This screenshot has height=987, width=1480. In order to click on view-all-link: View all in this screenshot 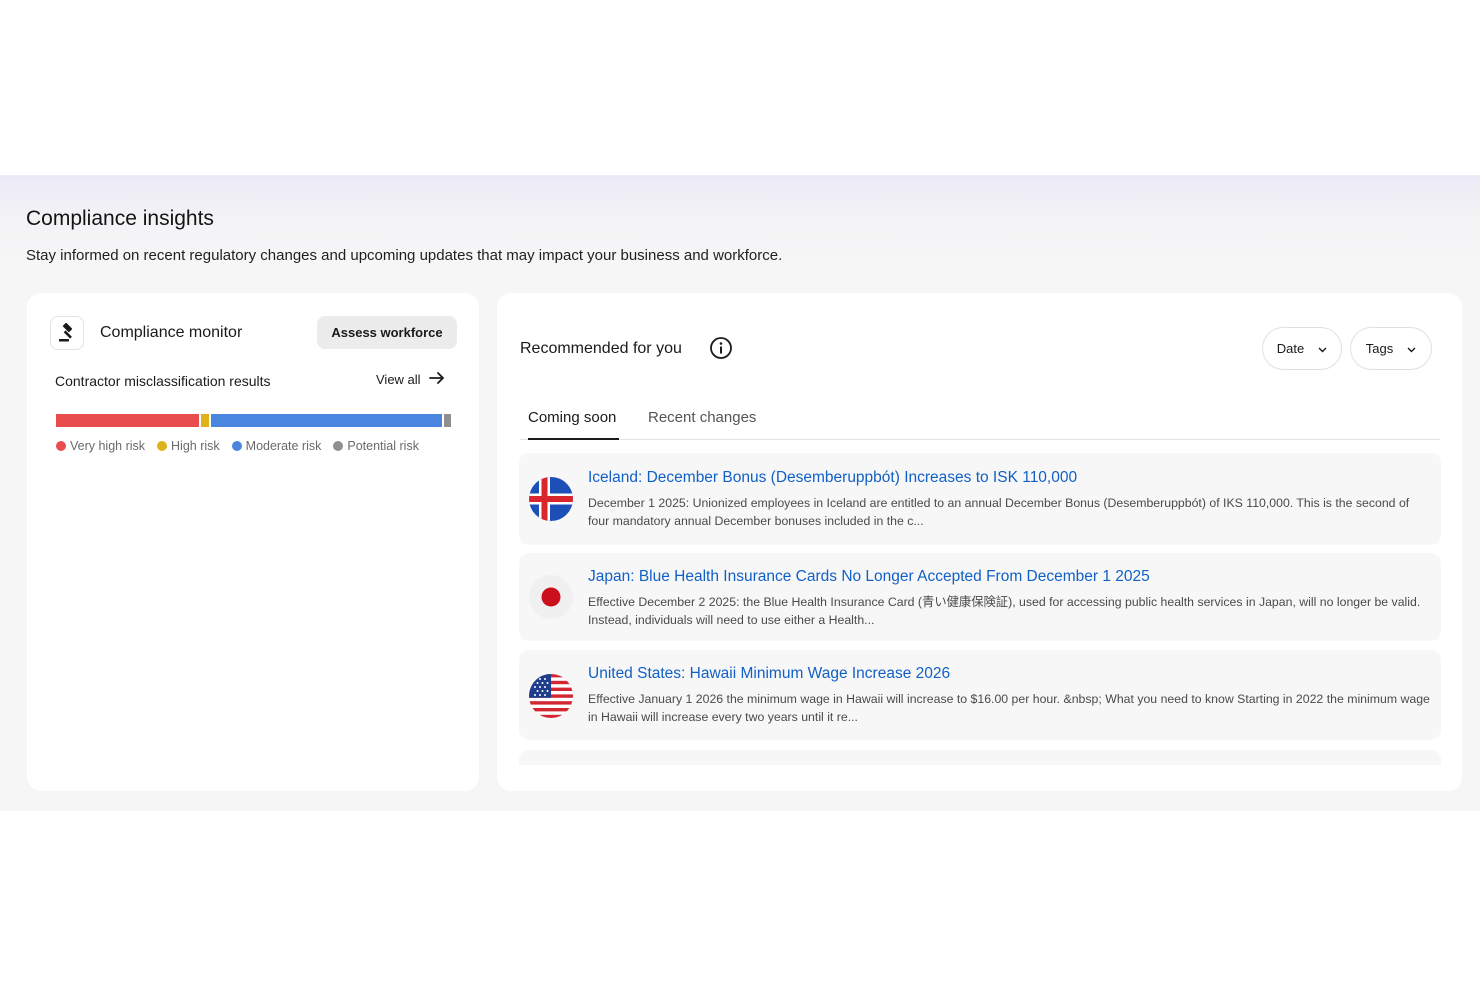, I will do `click(410, 379)`.